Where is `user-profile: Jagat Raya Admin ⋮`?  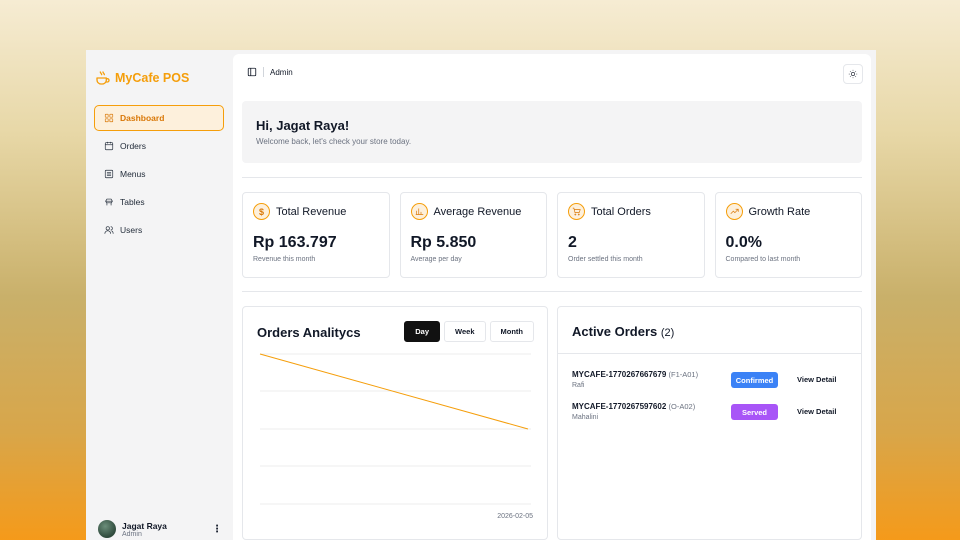
user-profile: Jagat Raya Admin ⋮ is located at coordinates (160, 529).